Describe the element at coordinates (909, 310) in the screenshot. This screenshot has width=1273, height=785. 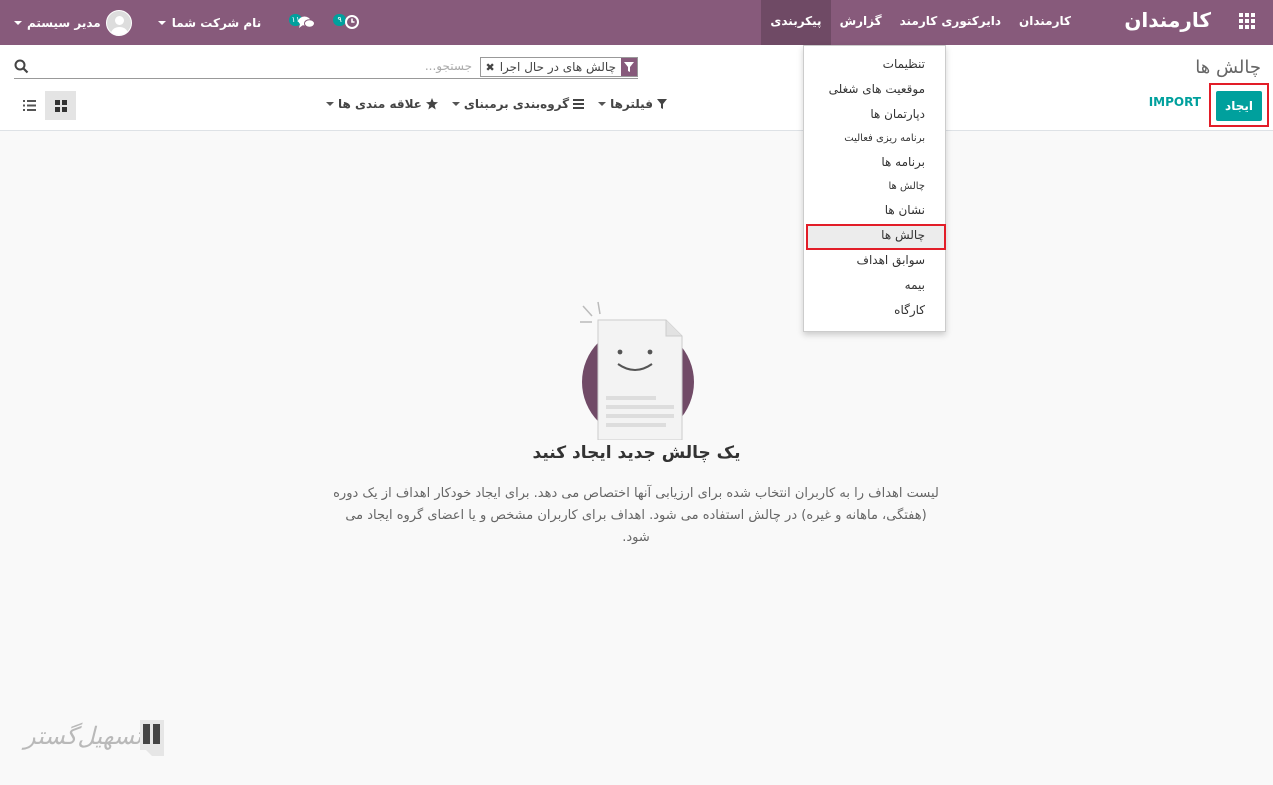
I see `dropdown-item-workshop: کارگاه` at that location.